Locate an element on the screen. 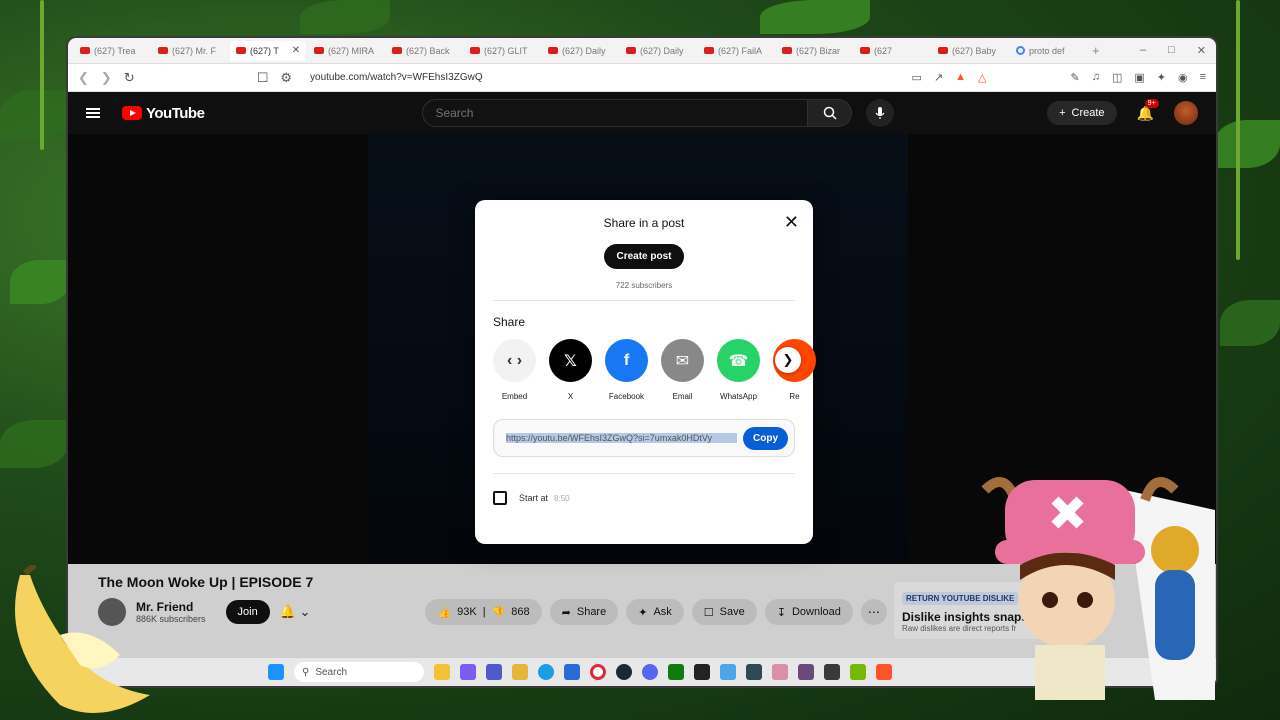 The height and width of the screenshot is (720, 1280). whatsapp-icon: ☎ is located at coordinates (738, 360).